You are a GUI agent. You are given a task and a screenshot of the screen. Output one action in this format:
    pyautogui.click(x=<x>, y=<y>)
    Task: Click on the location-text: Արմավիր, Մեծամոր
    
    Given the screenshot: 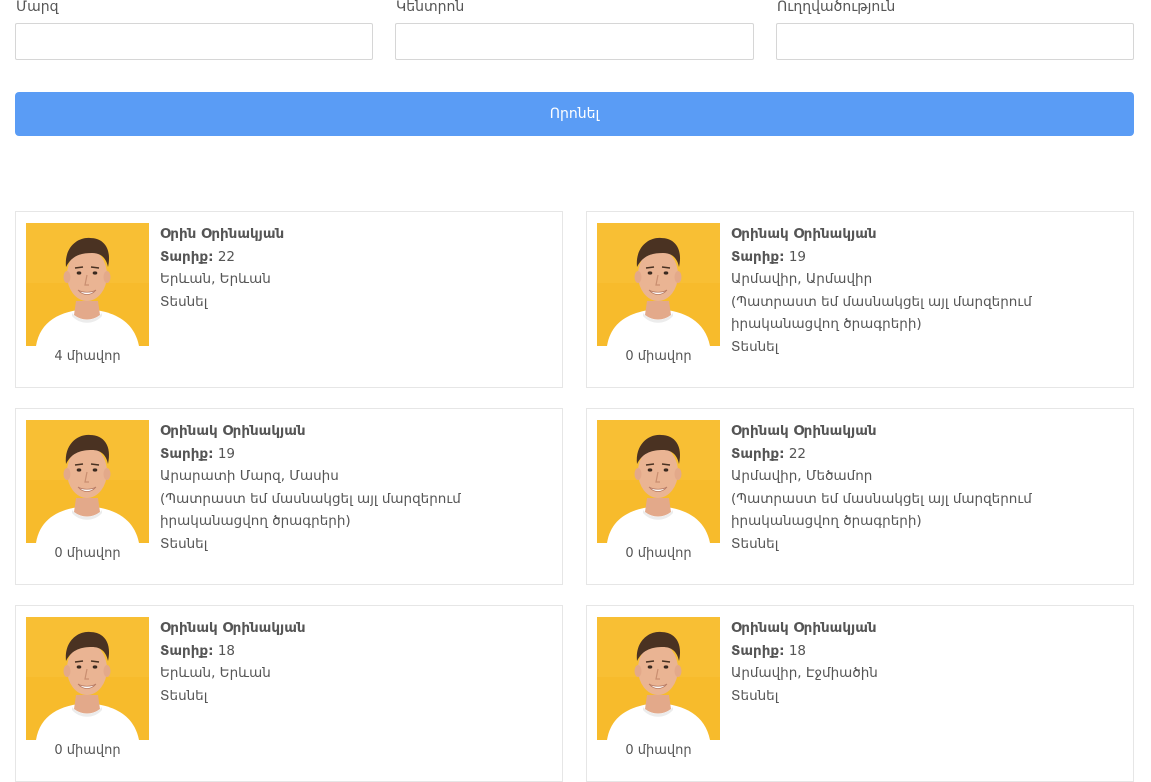 What is the action you would take?
    pyautogui.click(x=802, y=476)
    